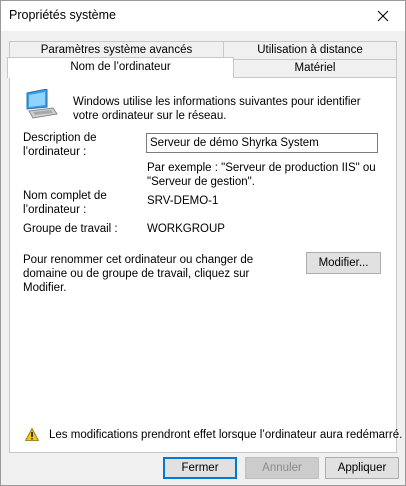 This screenshot has height=486, width=406. Describe the element at coordinates (200, 468) in the screenshot. I see `close-dialog-button: Fermer` at that location.